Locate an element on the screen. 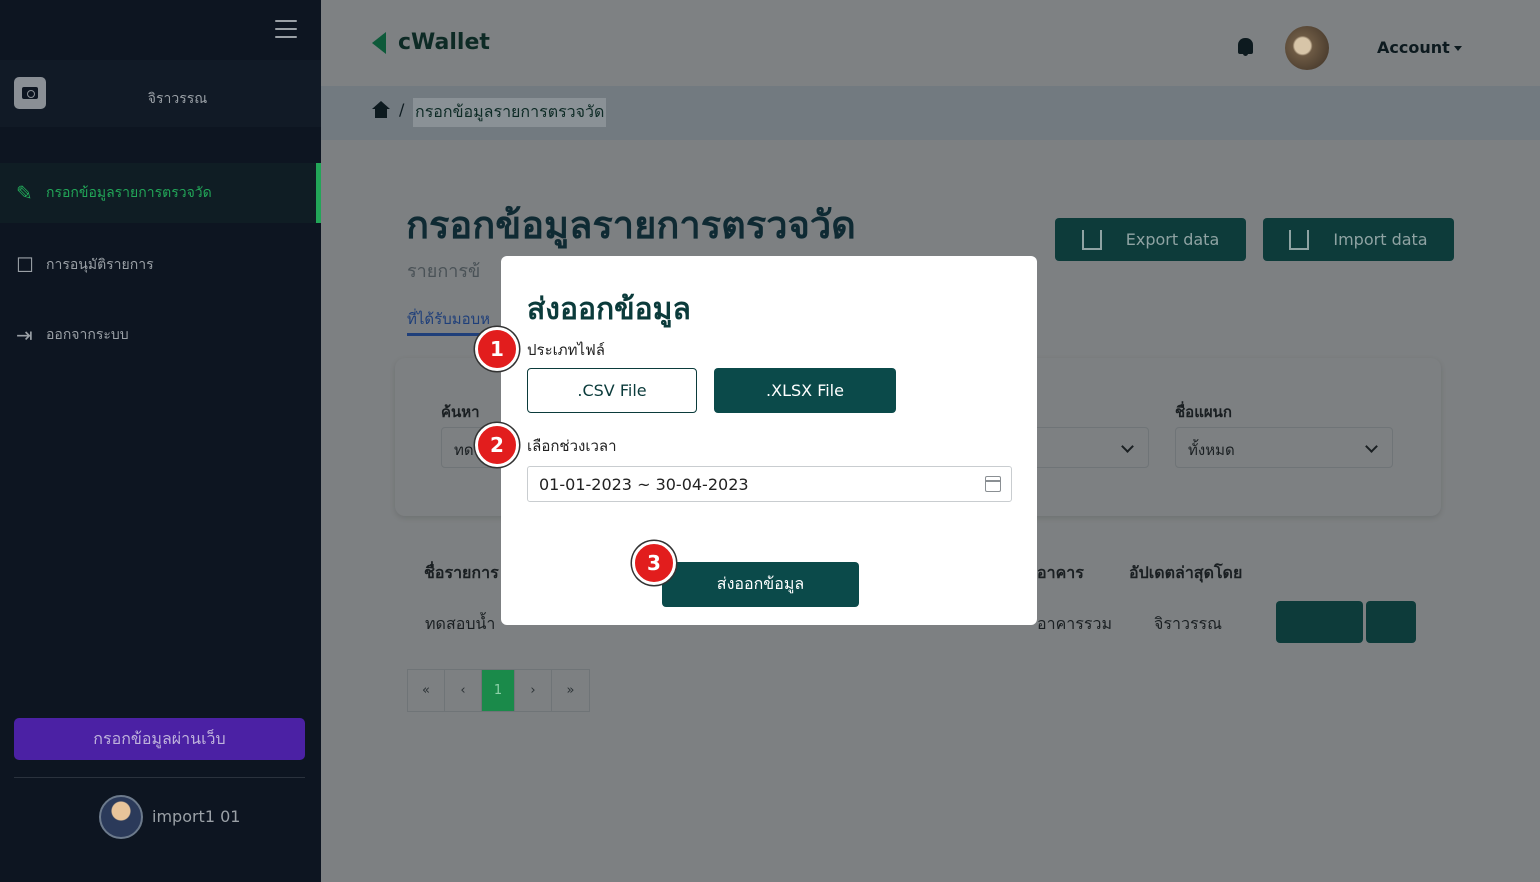 The image size is (1540, 882). logo-mark-icon is located at coordinates (382, 42).